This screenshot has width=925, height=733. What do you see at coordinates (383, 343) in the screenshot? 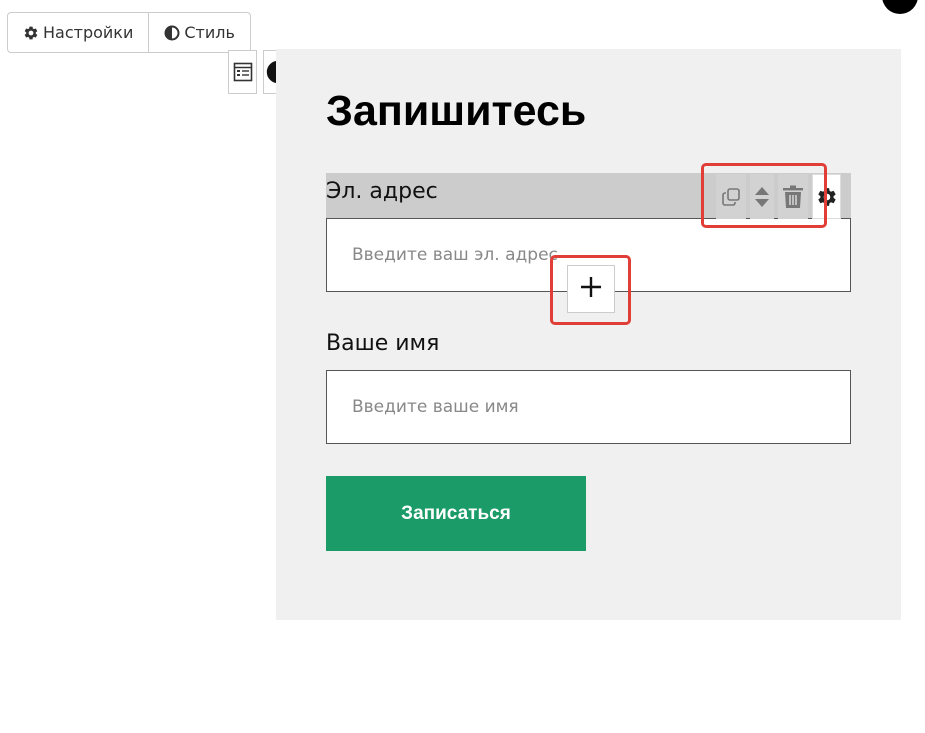
I see `name-label: Ваше имя` at bounding box center [383, 343].